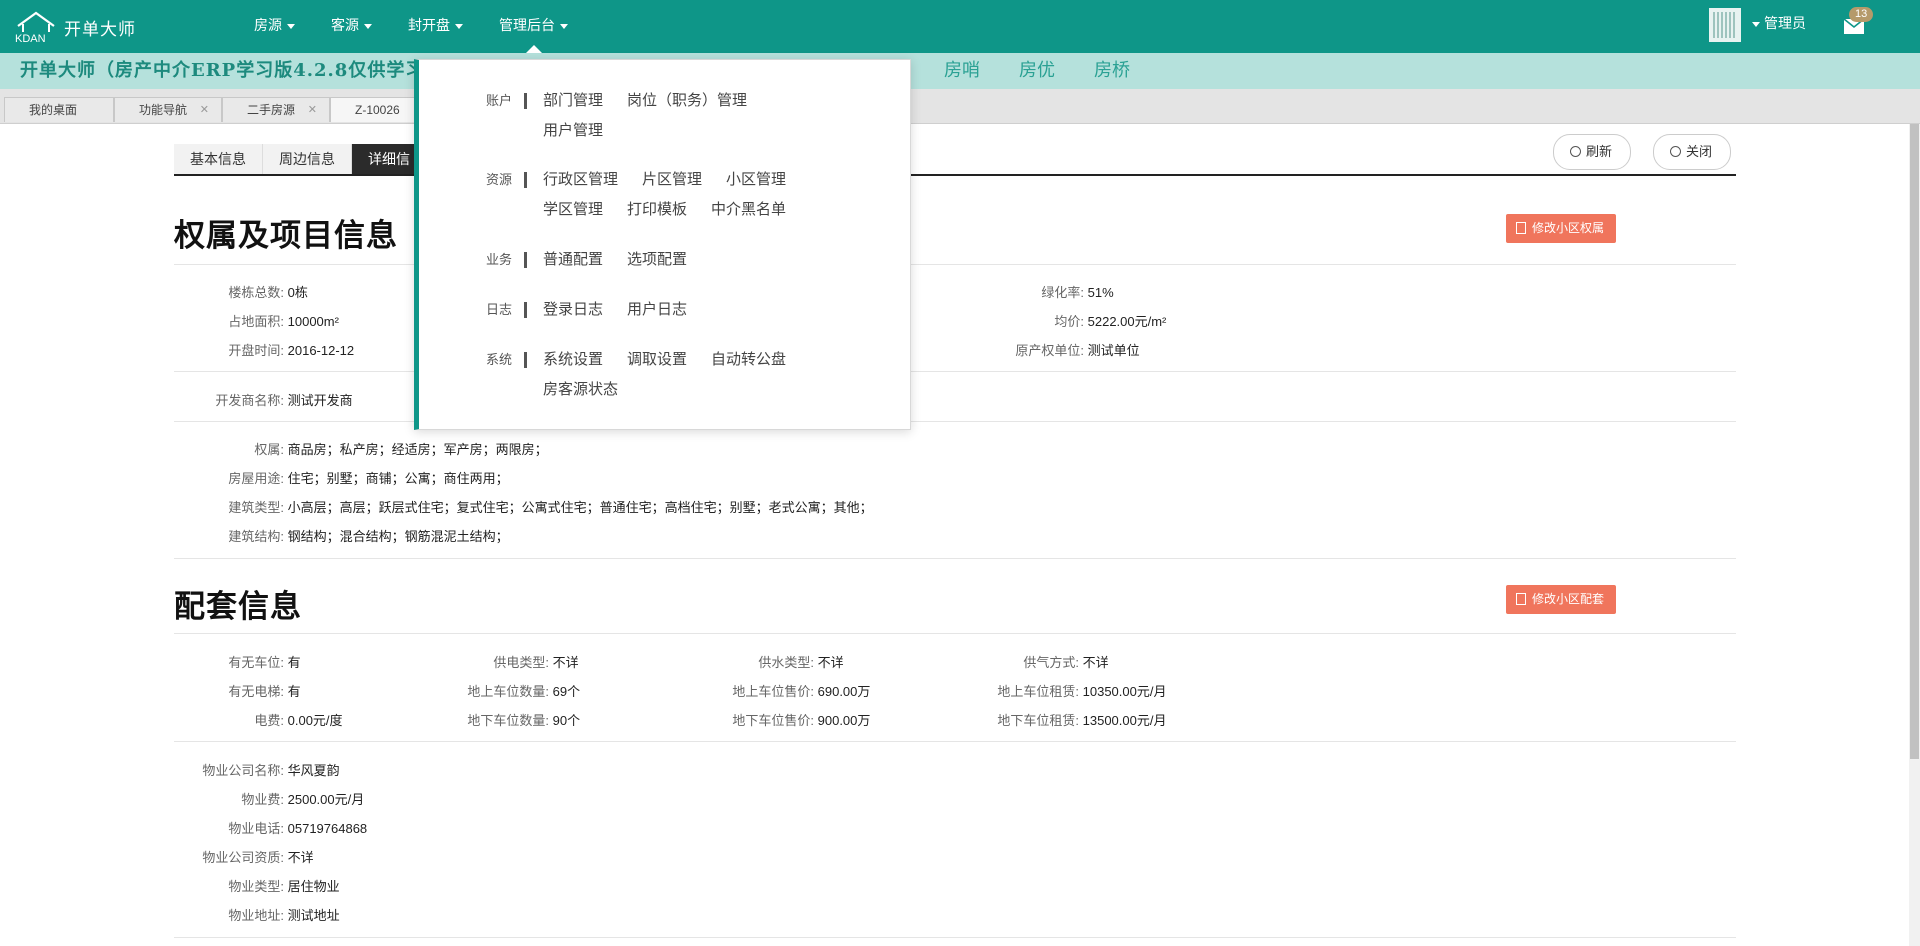 Image resolution: width=1920 pixels, height=946 pixels. Describe the element at coordinates (1592, 152) in the screenshot. I see `refresh-button: 刷新` at that location.